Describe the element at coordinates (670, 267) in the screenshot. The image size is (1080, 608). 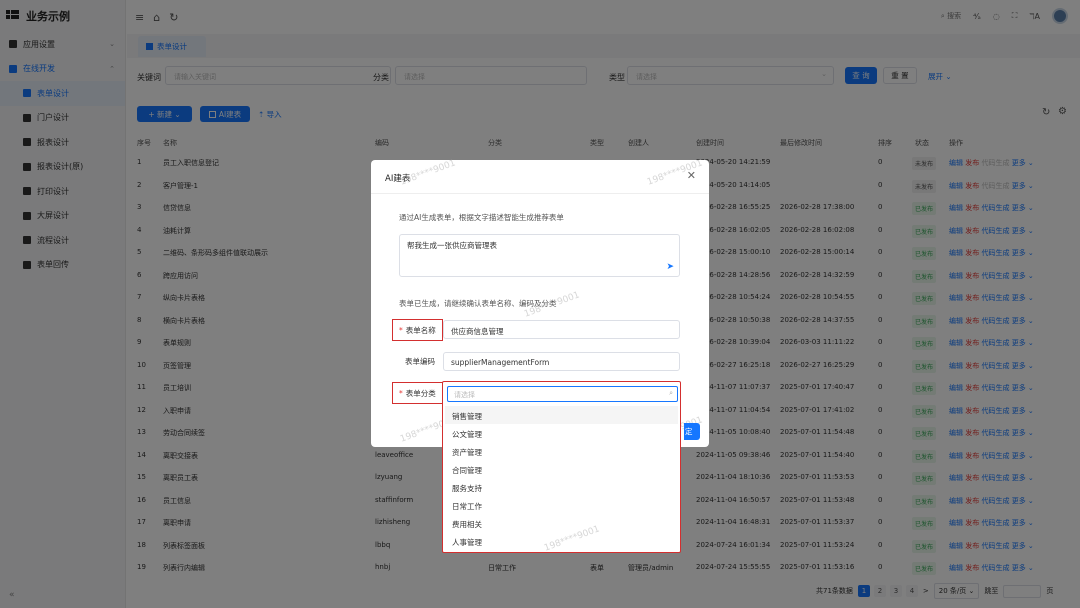
I see `send-icon: ➤` at that location.